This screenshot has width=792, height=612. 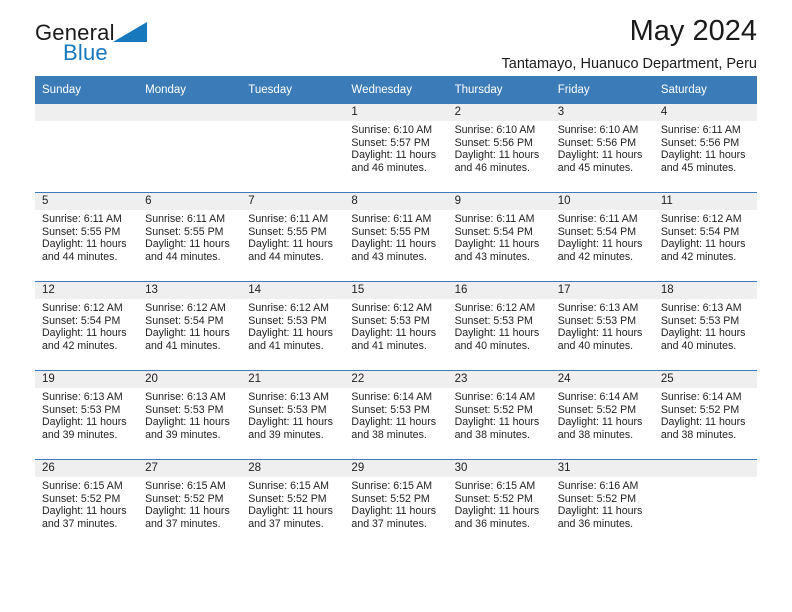 I want to click on day-number: 22, so click(x=396, y=379).